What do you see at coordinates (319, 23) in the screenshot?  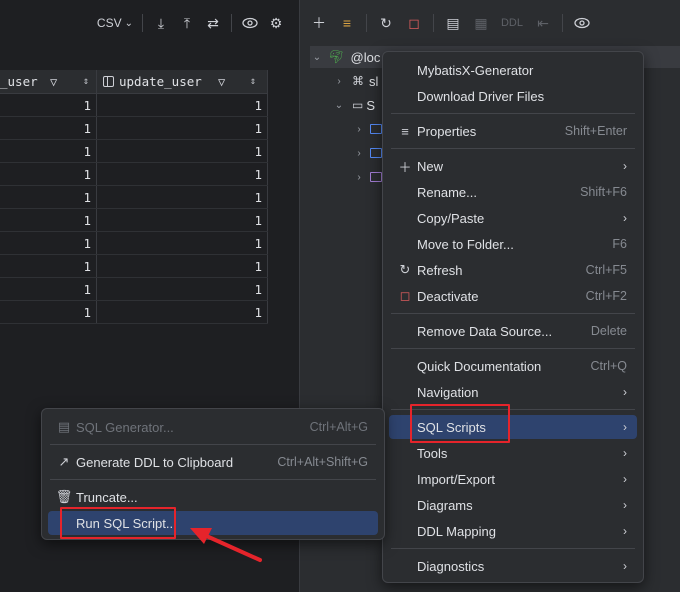 I see `add-icon: ＋` at bounding box center [319, 23].